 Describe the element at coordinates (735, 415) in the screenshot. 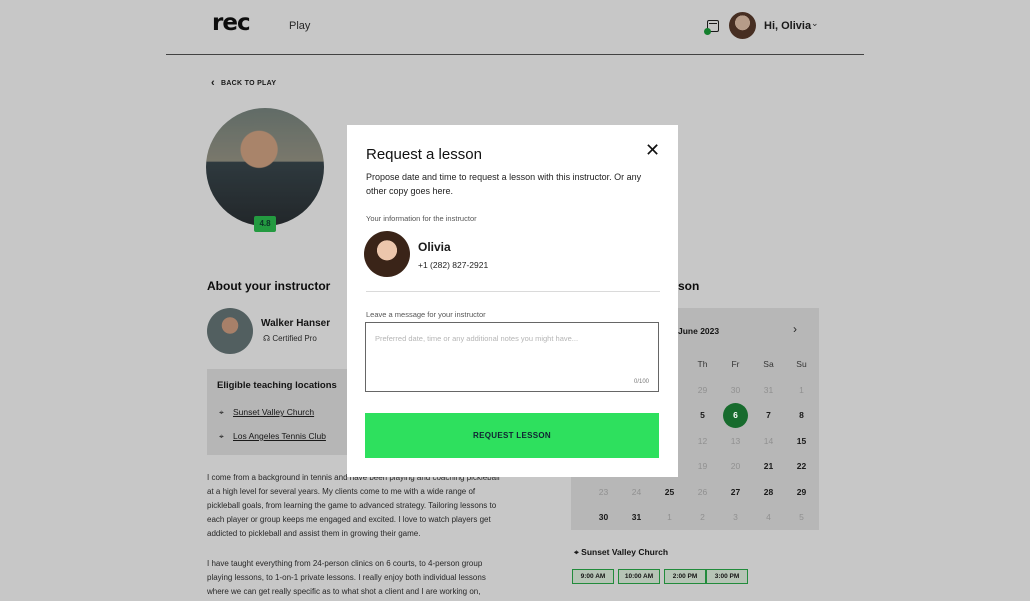

I see `selected-day-label: 6` at that location.